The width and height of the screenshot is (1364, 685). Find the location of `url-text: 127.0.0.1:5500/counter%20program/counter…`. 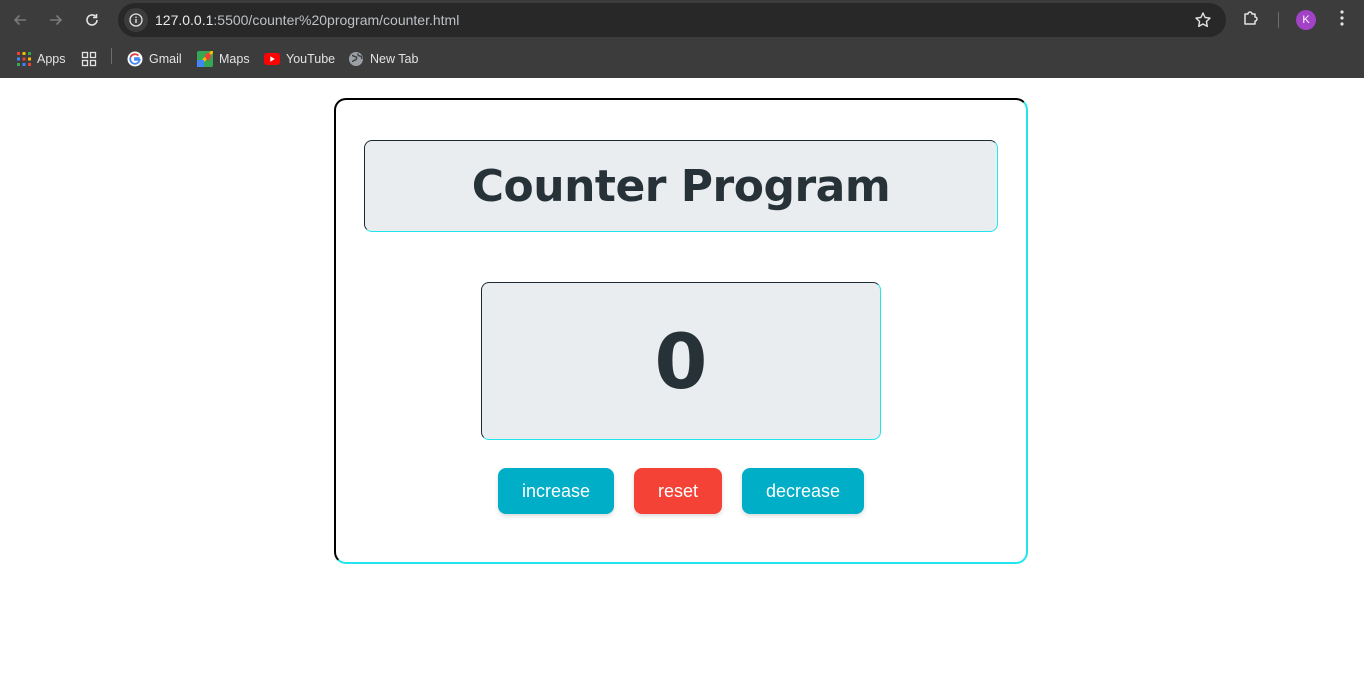

url-text: 127.0.0.1:5500/counter%20program/counter… is located at coordinates (307, 20).